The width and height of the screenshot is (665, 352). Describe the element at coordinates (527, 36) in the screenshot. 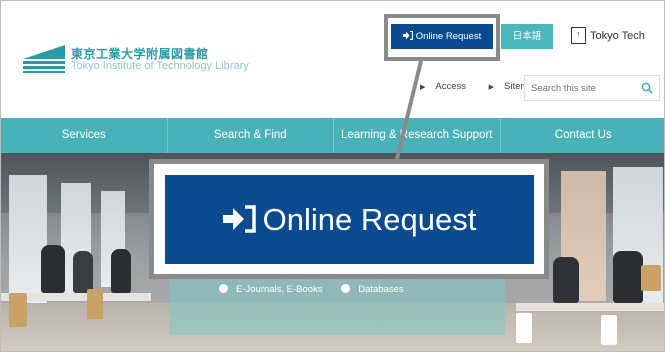

I see `language-japanese-button: 日本語` at that location.